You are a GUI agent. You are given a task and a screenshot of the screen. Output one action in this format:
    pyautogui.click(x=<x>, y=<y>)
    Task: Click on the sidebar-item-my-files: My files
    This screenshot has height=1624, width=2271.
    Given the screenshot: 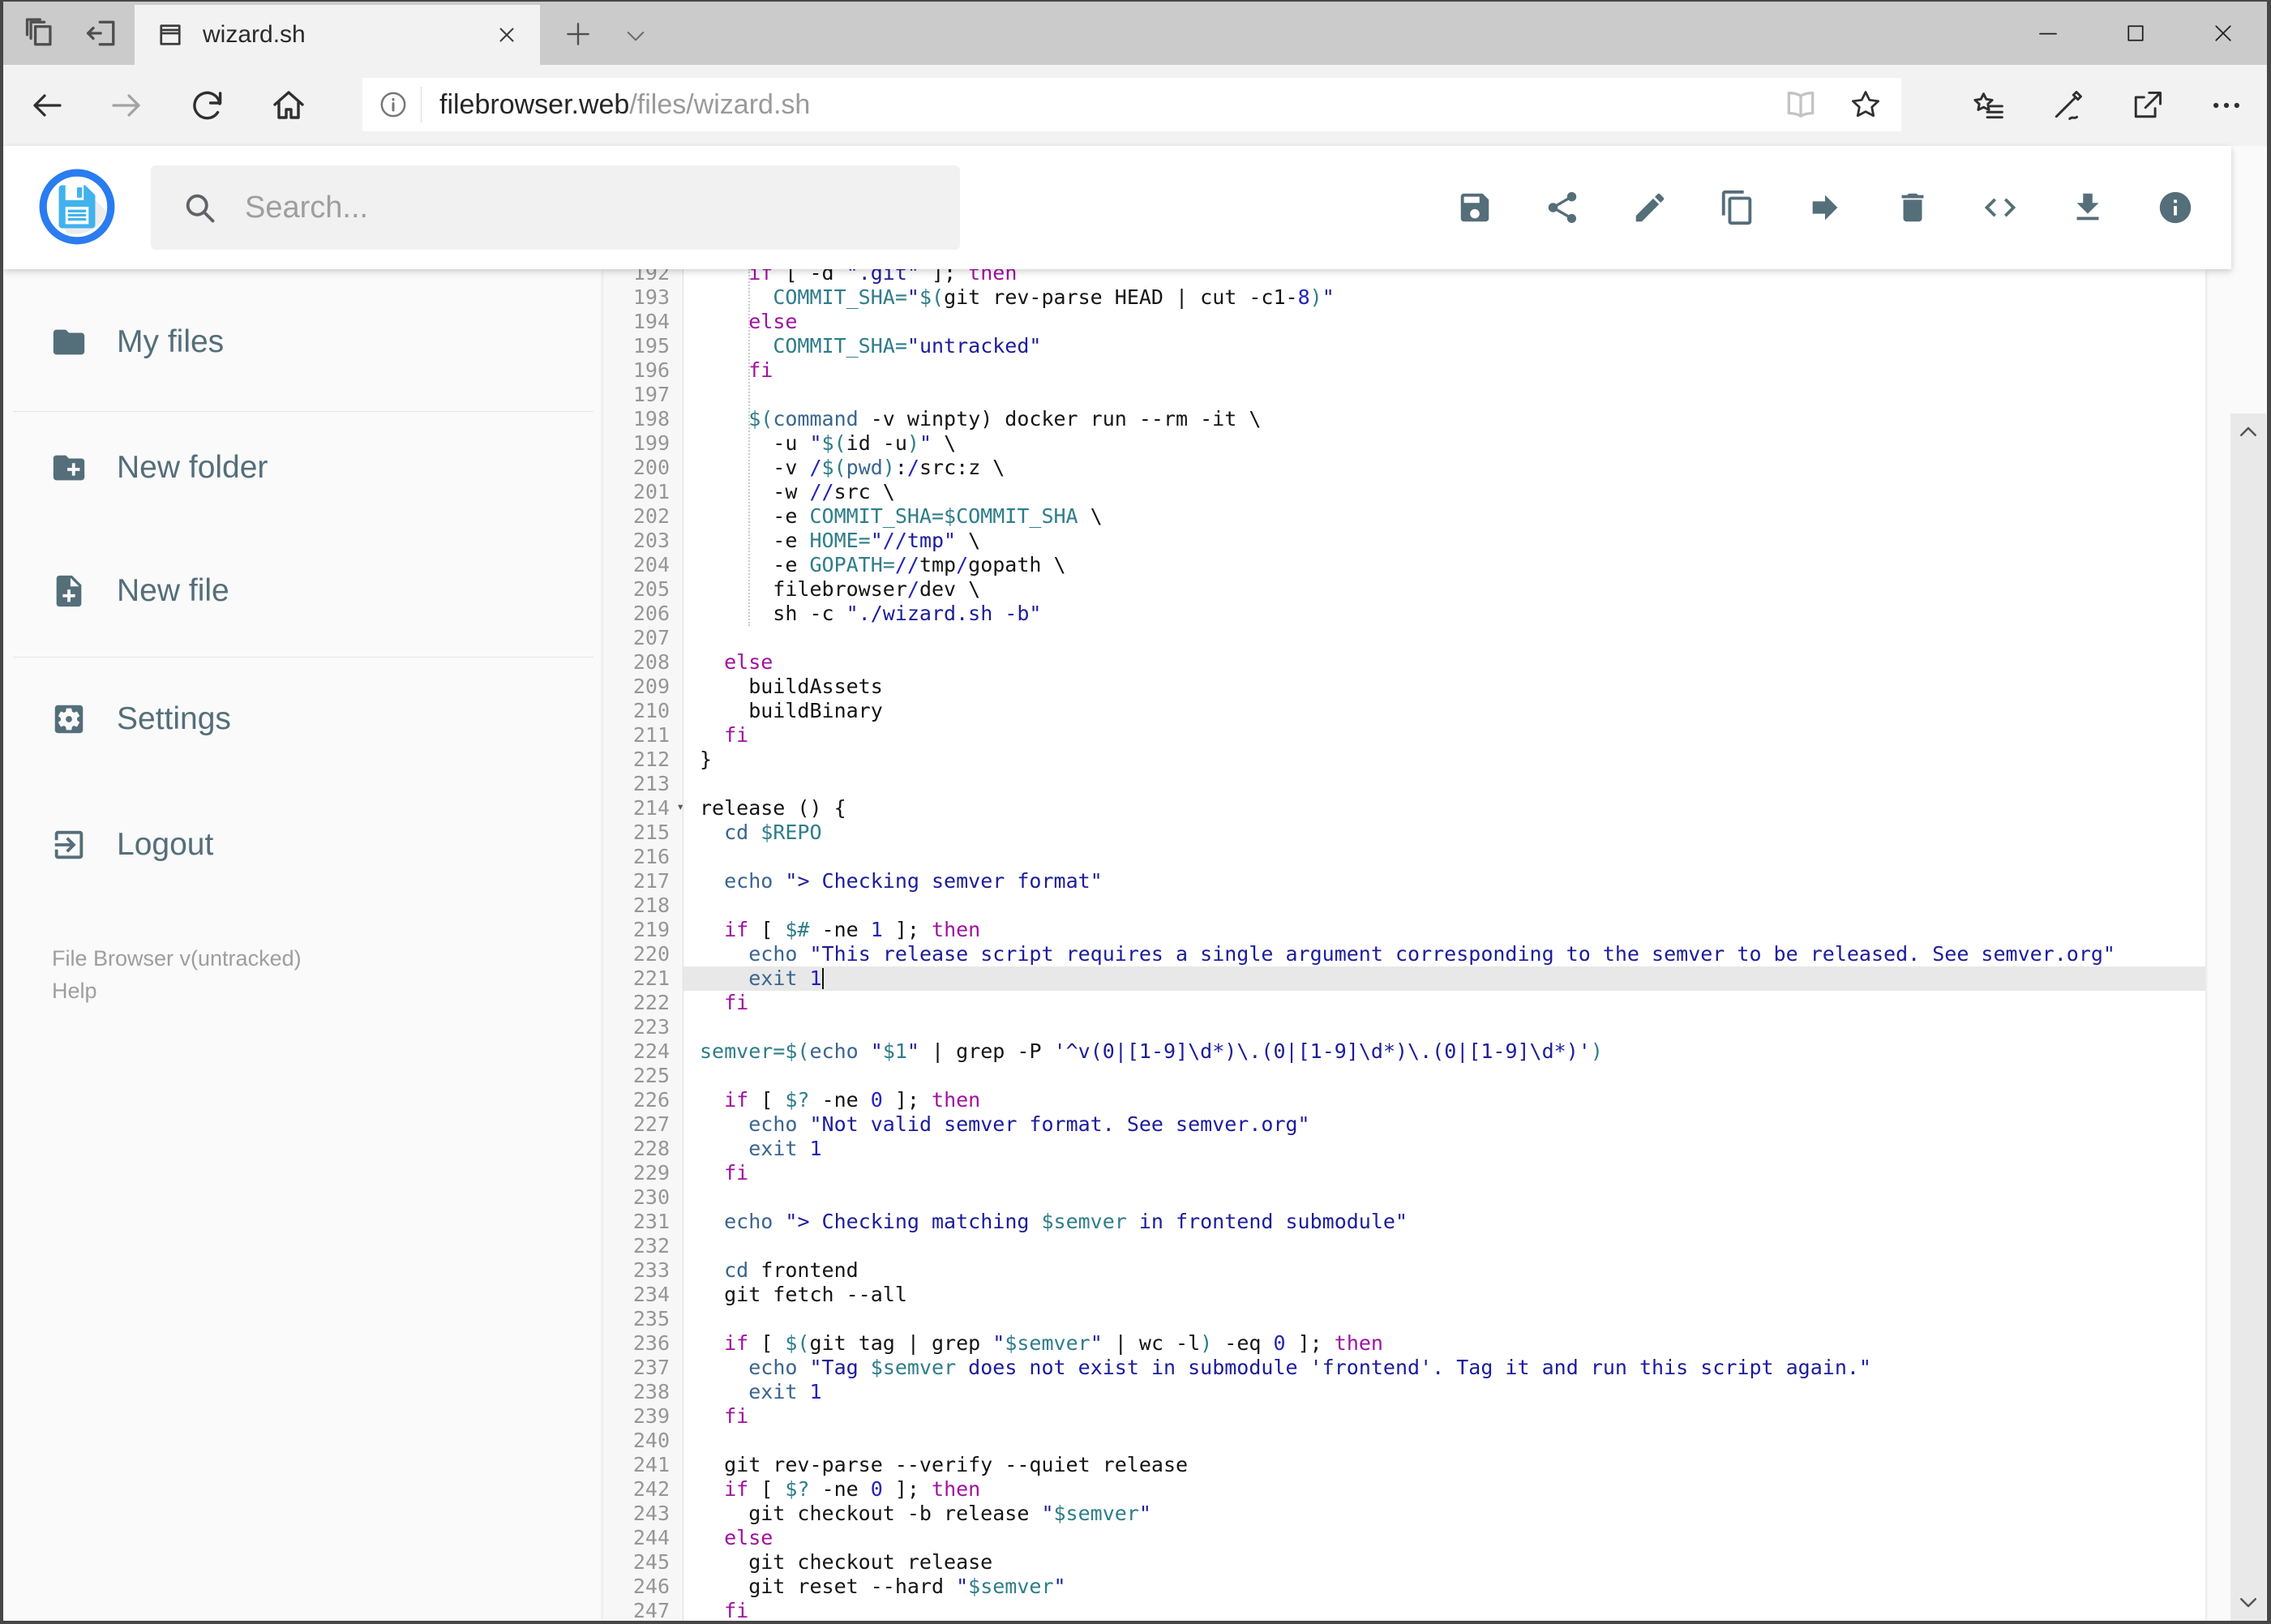 What is the action you would take?
    pyautogui.click(x=303, y=342)
    